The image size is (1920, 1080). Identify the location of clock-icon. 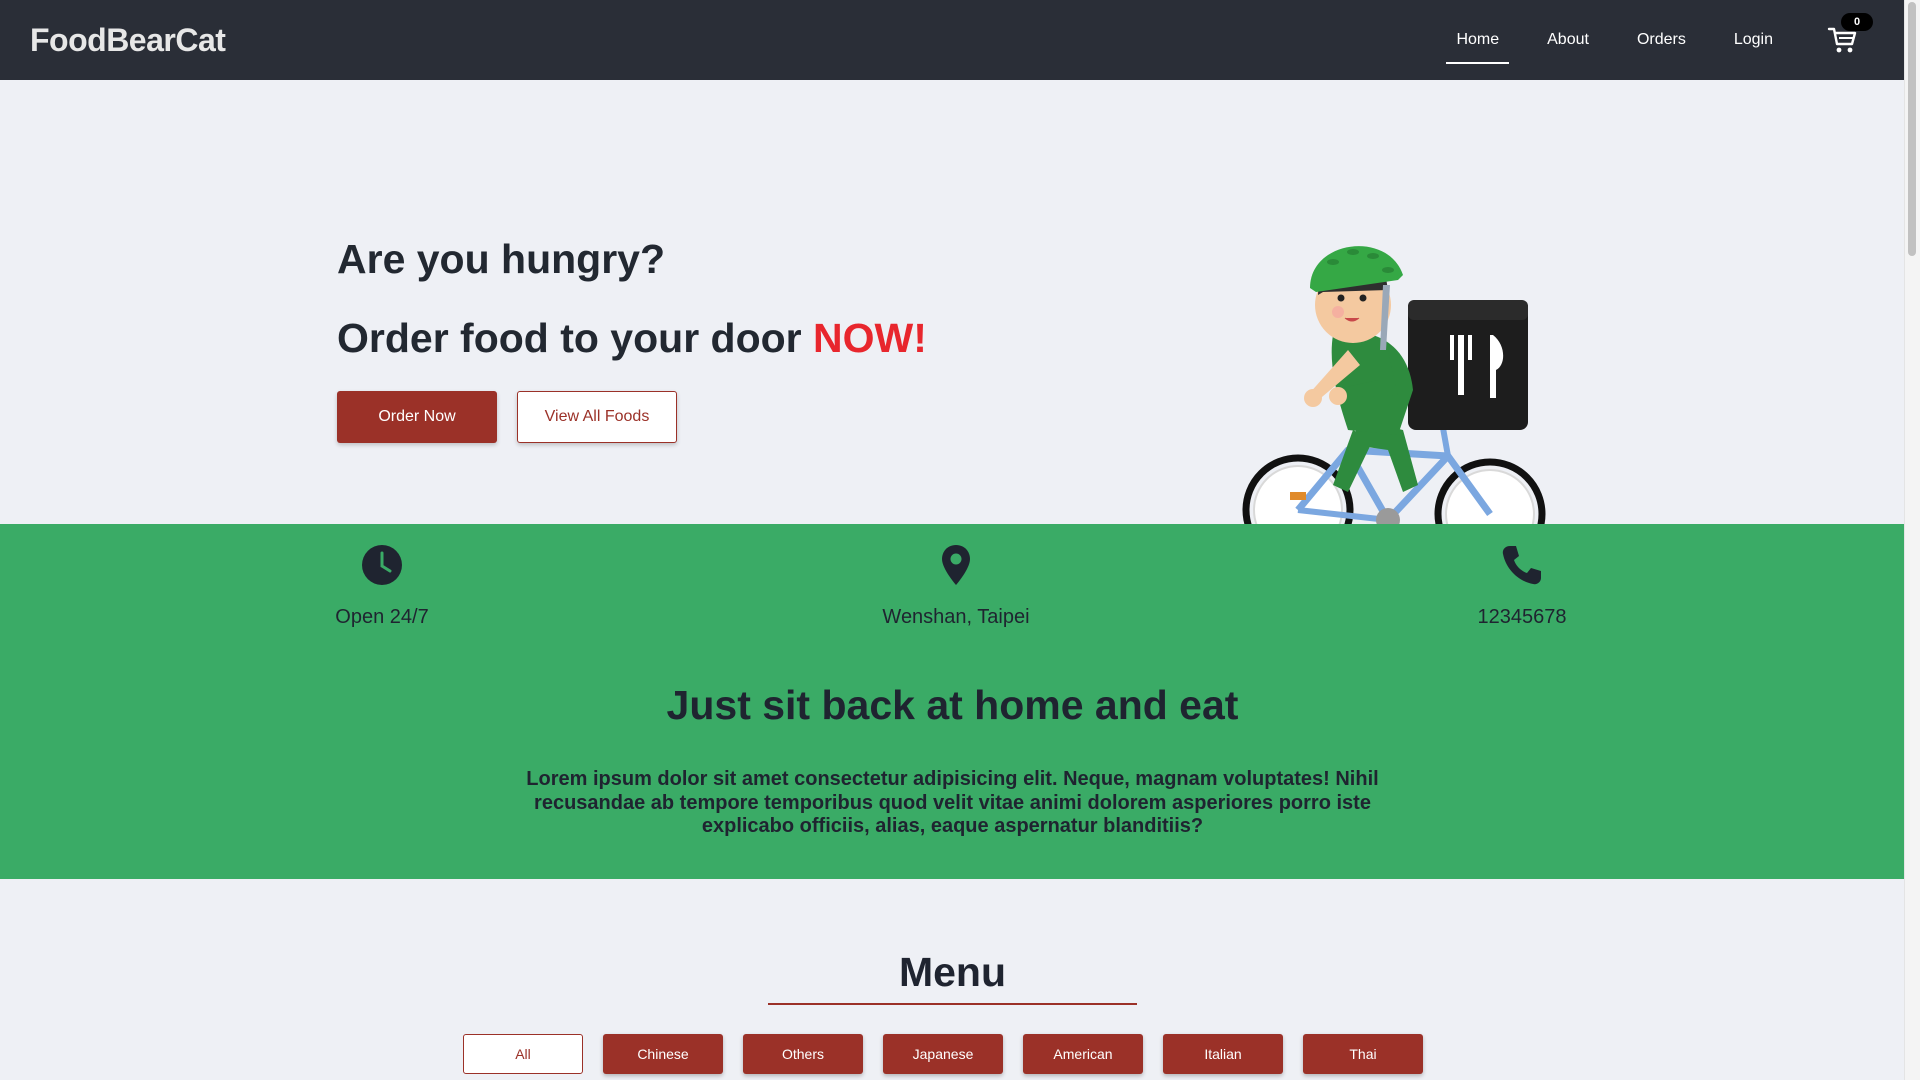
(382, 565).